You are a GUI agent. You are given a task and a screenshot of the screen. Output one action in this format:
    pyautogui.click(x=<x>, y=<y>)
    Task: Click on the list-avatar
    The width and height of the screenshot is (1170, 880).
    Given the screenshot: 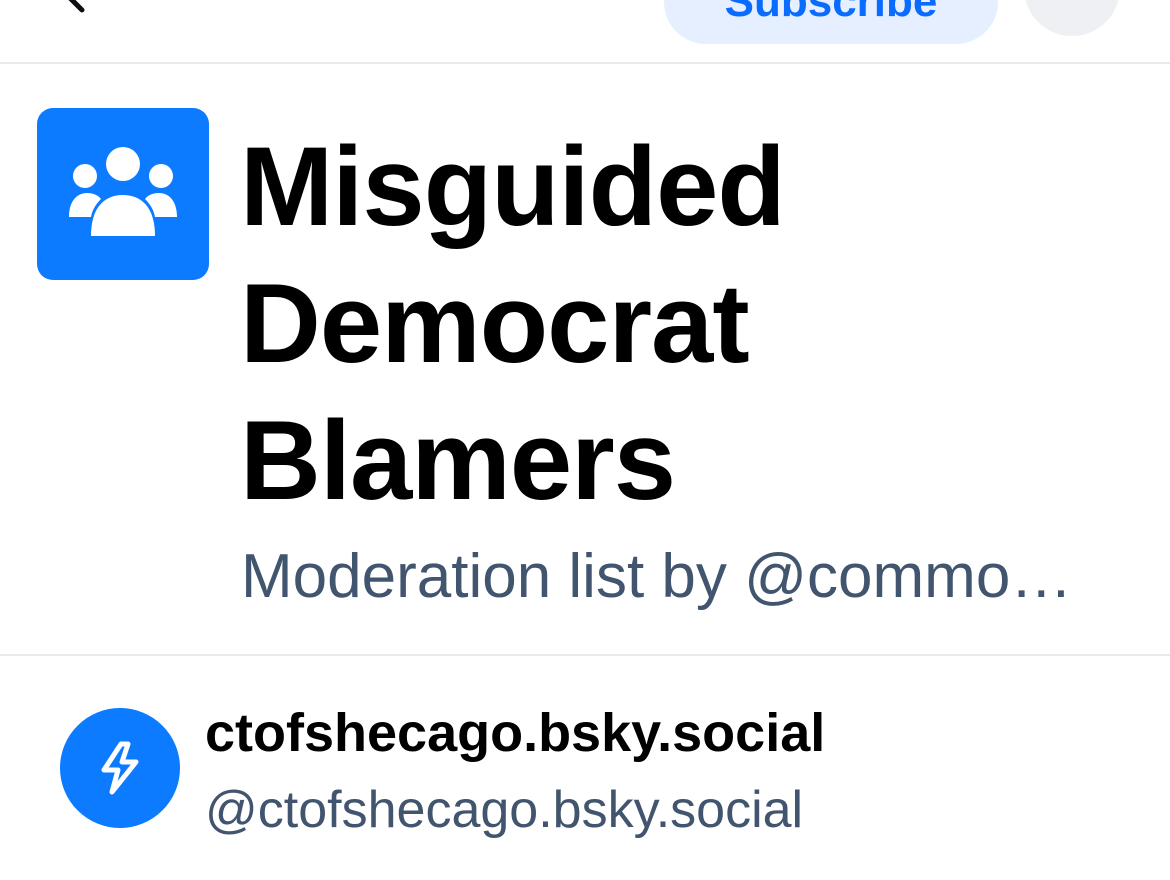 What is the action you would take?
    pyautogui.click(x=123, y=194)
    